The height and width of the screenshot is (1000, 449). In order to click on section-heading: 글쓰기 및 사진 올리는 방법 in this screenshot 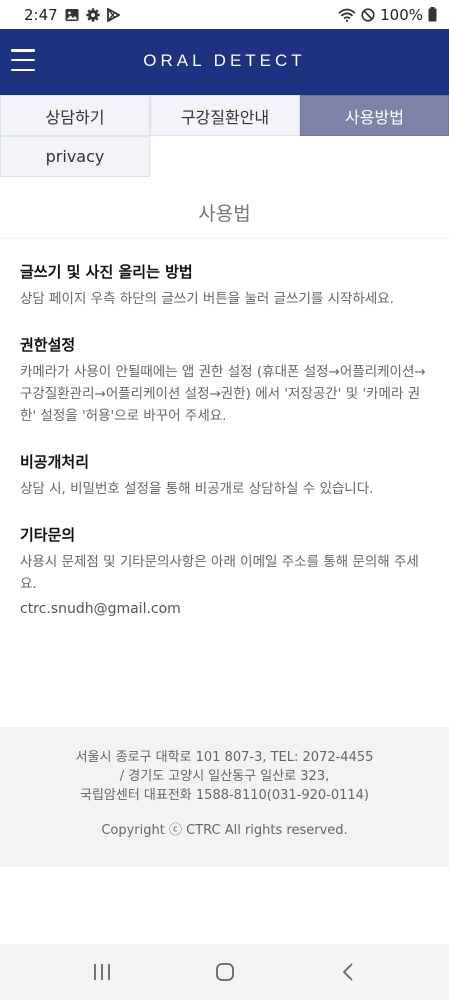, I will do `click(106, 272)`.